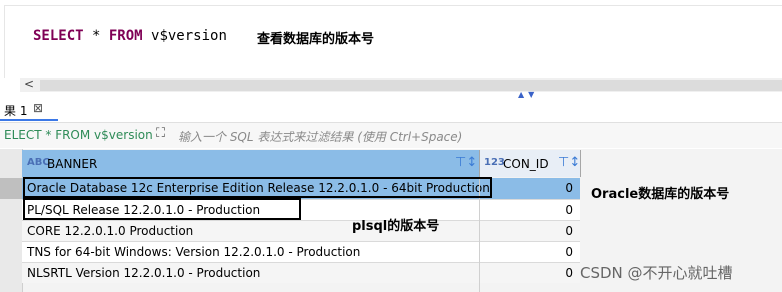  What do you see at coordinates (316, 39) in the screenshot?
I see `sql-annotation: 查看数据库的版本号` at bounding box center [316, 39].